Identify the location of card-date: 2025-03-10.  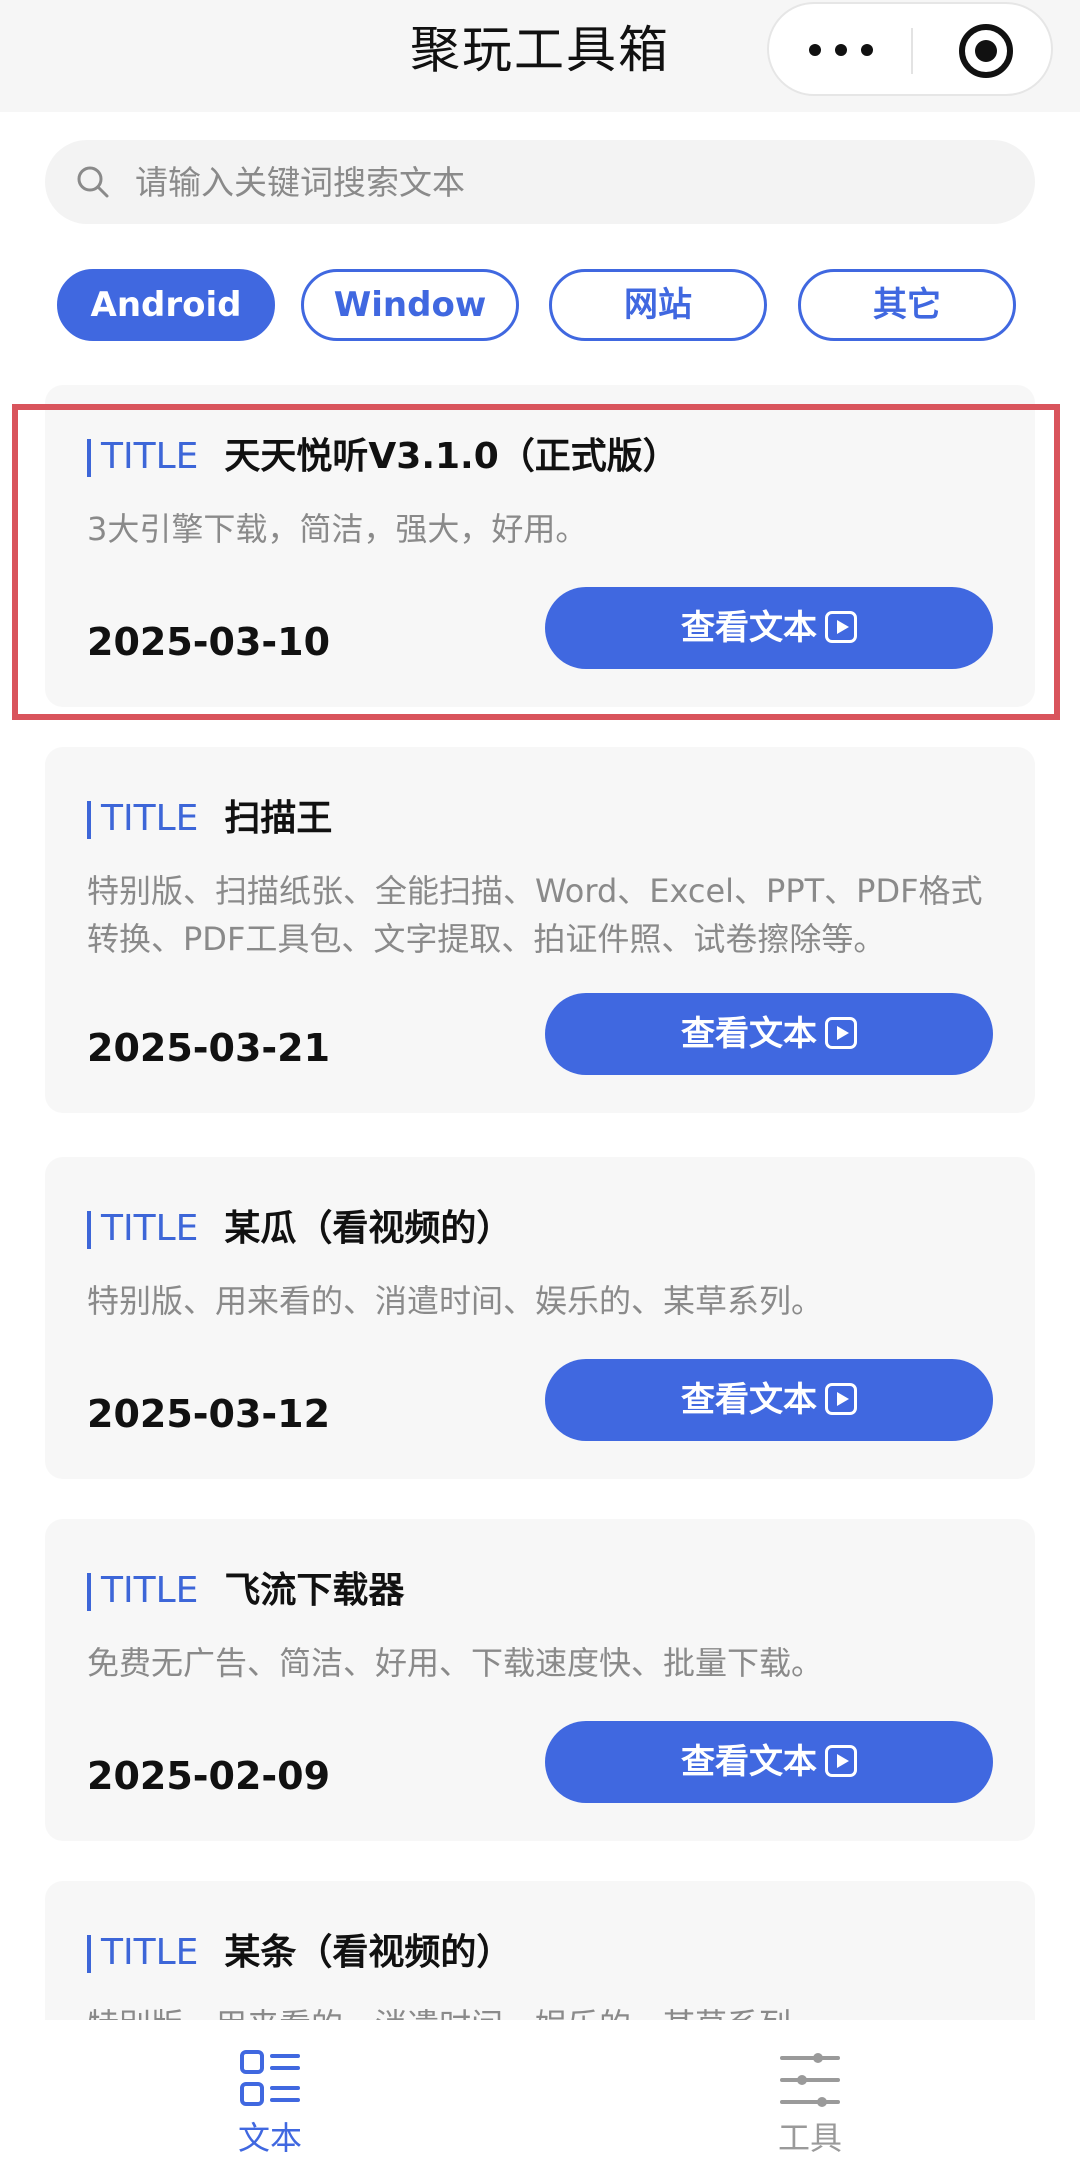
(209, 642).